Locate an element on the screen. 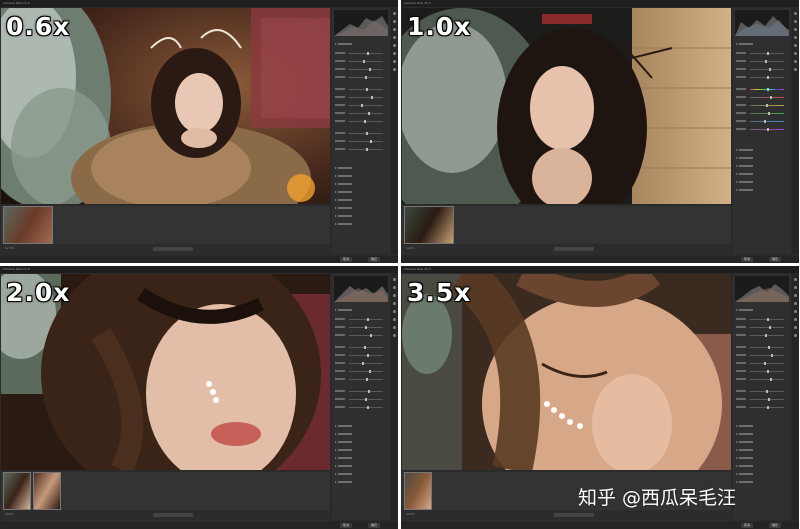  zoom-readout: 62.5% is located at coordinates (10, 248).